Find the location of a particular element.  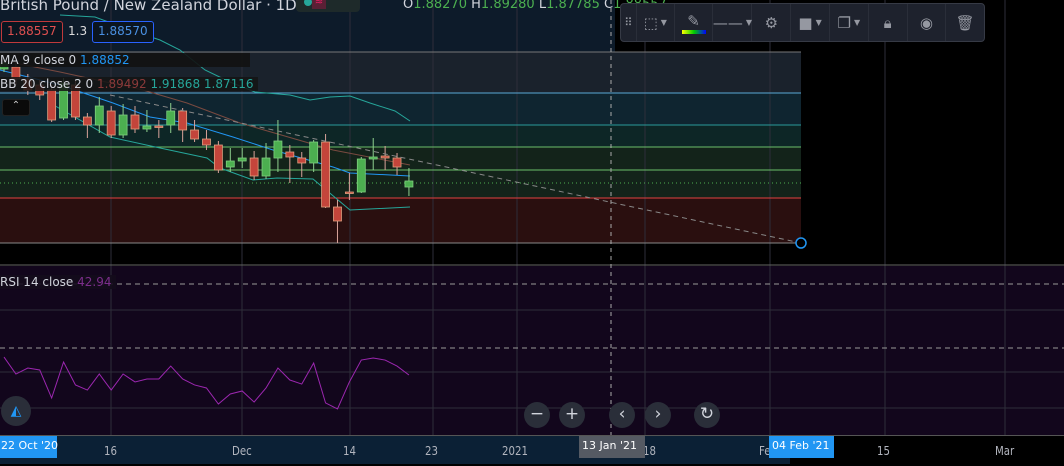

selection-frame-icon: ⬚ is located at coordinates (650, 22).